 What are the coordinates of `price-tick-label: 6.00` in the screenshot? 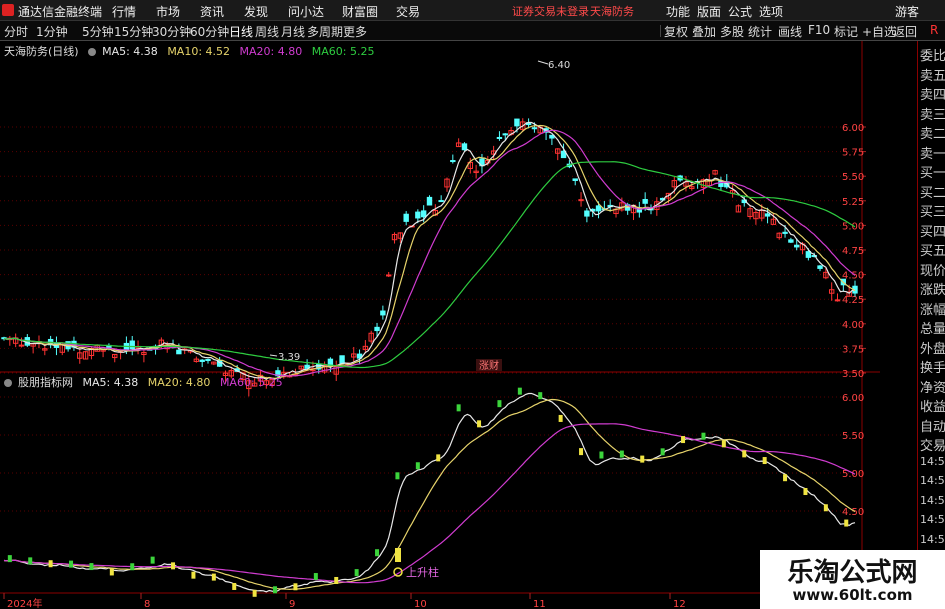 It's located at (853, 128).